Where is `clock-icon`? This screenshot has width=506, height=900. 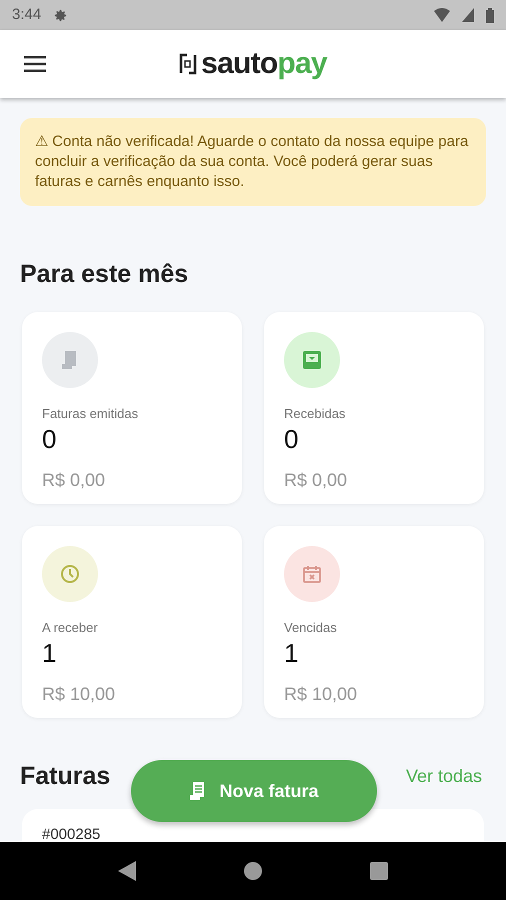
clock-icon is located at coordinates (70, 574).